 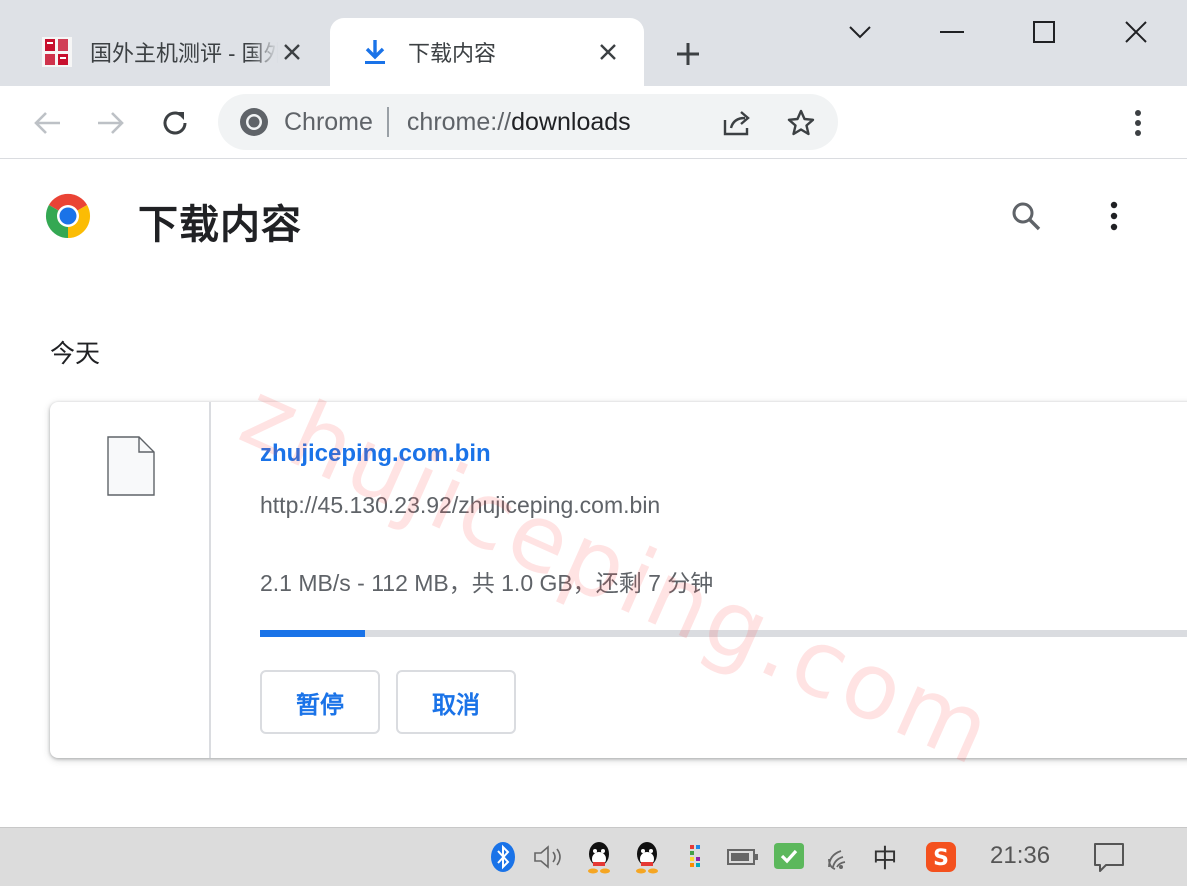 I want to click on url-text: chrome://downloads, so click(x=519, y=122).